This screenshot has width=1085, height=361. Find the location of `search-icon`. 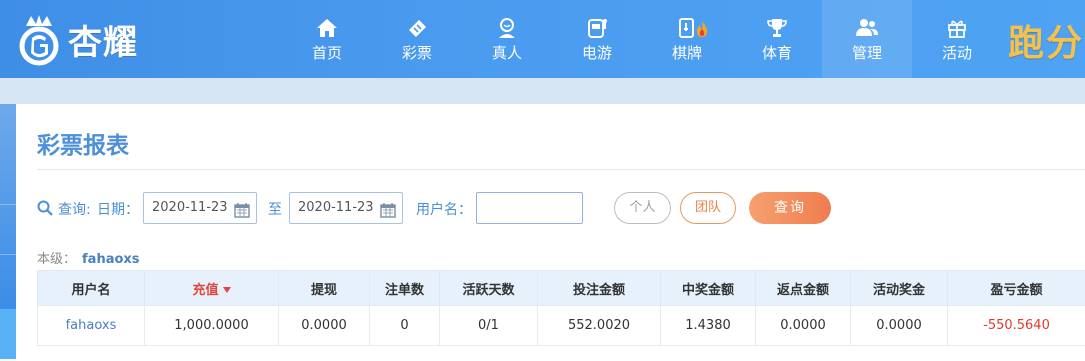

search-icon is located at coordinates (45, 210).